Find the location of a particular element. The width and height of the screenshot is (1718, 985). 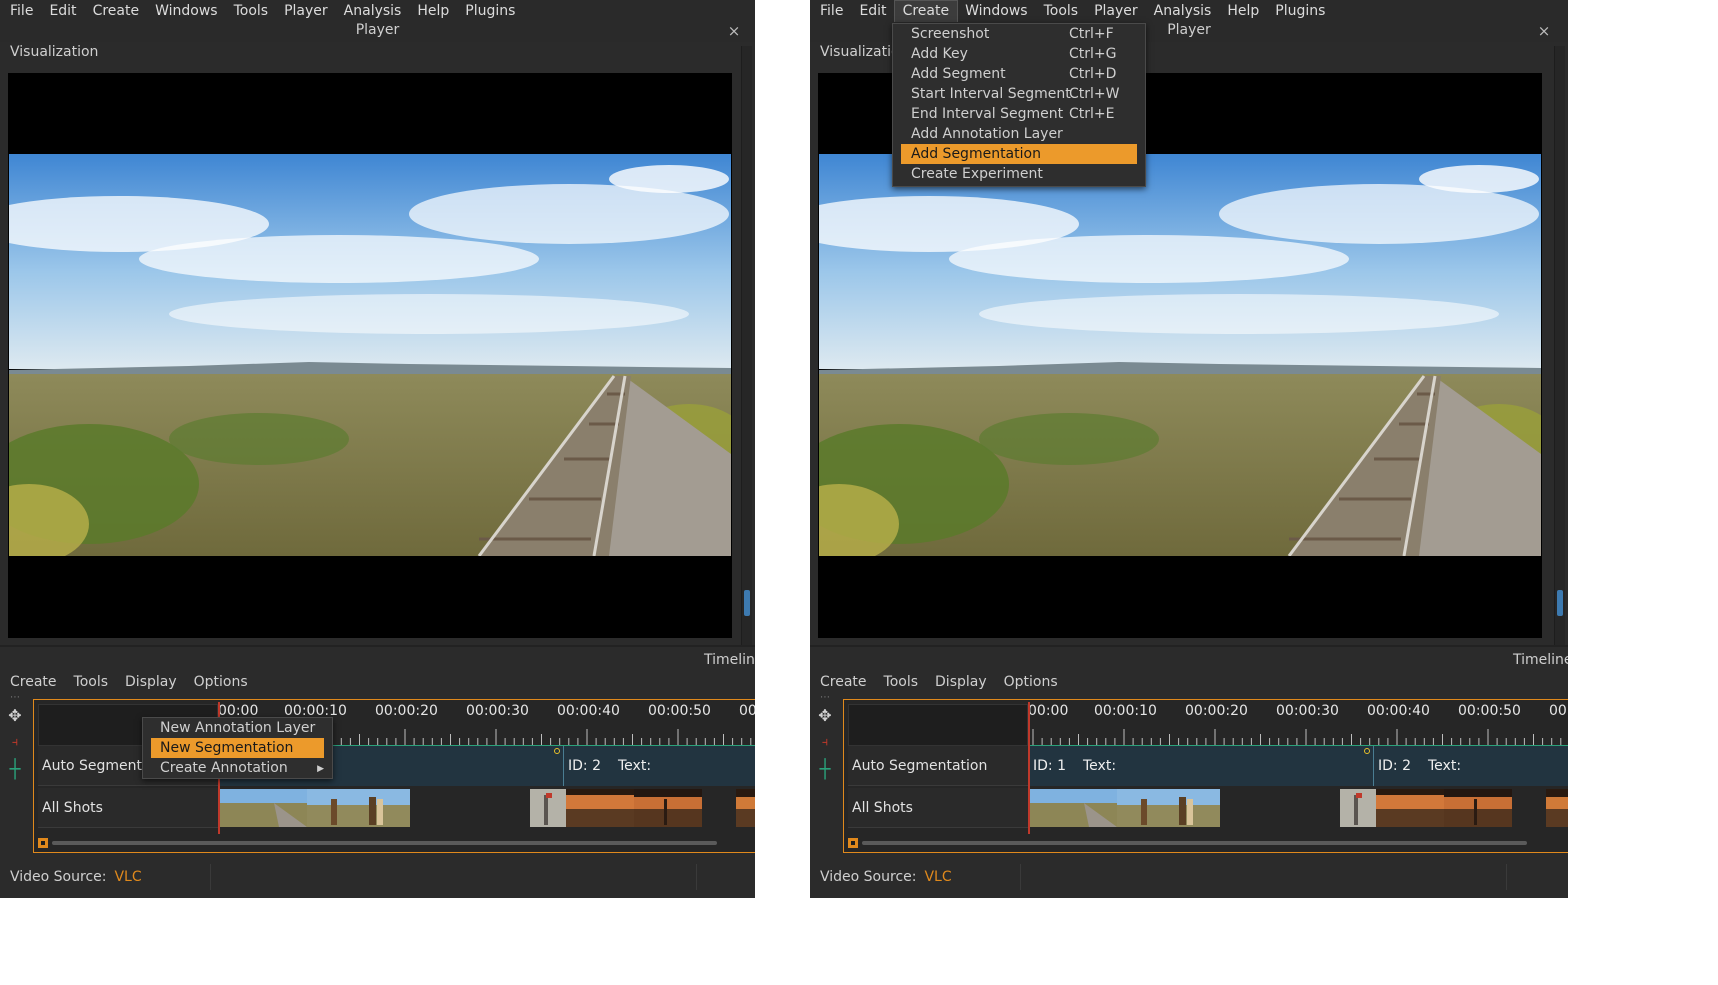

segmentation-track: ID: 1 Text: ID: 2 Text: is located at coordinates (1298, 766).